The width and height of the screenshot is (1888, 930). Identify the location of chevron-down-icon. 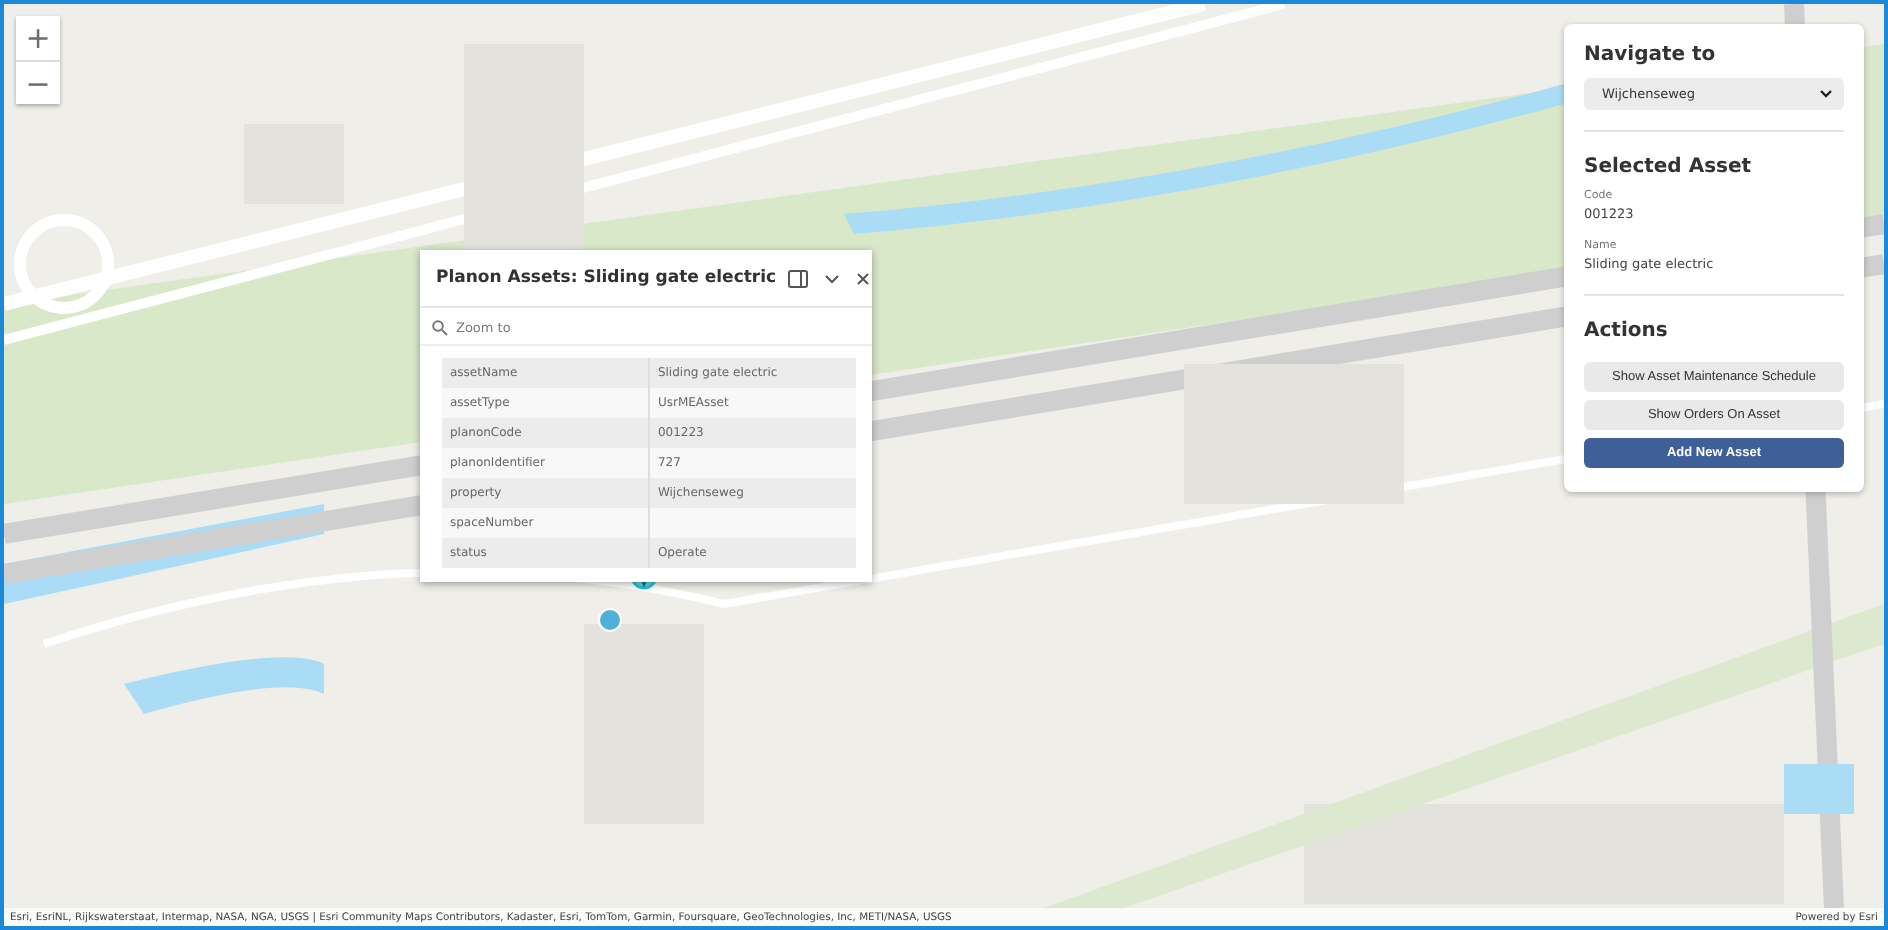
(1826, 94).